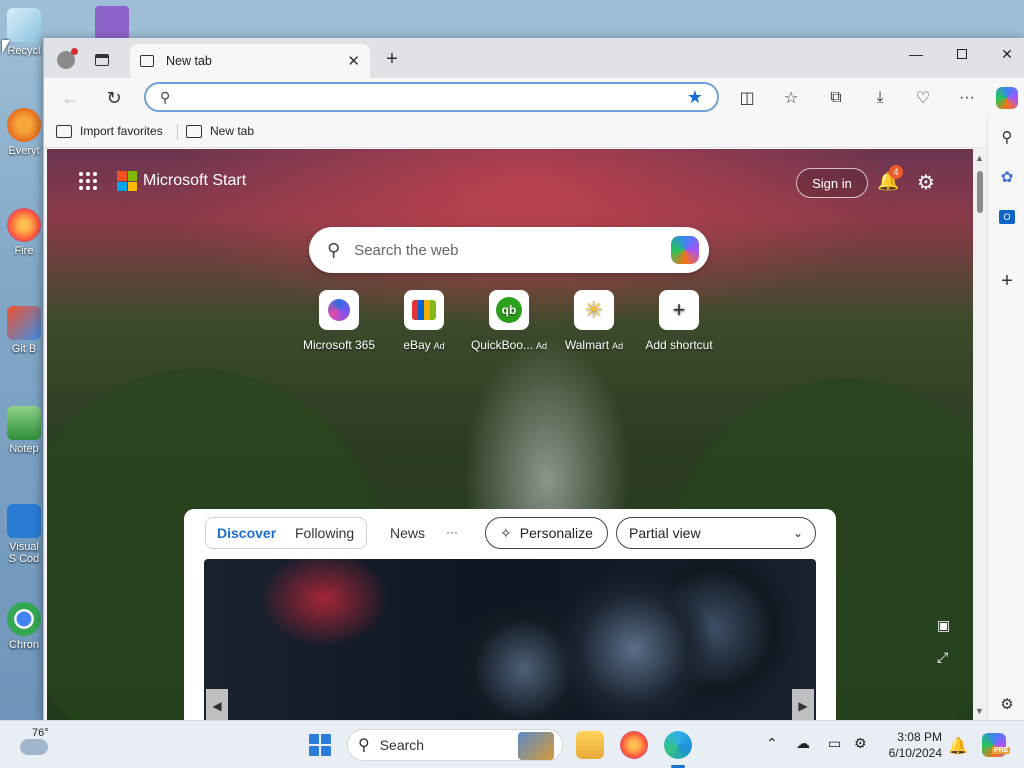 The width and height of the screenshot is (1024, 768). What do you see at coordinates (919, 737) in the screenshot?
I see `time: 3:08 PM` at bounding box center [919, 737].